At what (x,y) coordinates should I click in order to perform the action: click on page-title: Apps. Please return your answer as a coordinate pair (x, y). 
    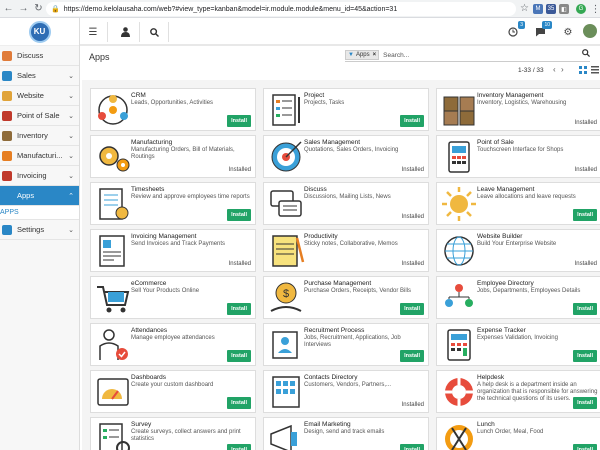
    Looking at the image, I should click on (99, 57).